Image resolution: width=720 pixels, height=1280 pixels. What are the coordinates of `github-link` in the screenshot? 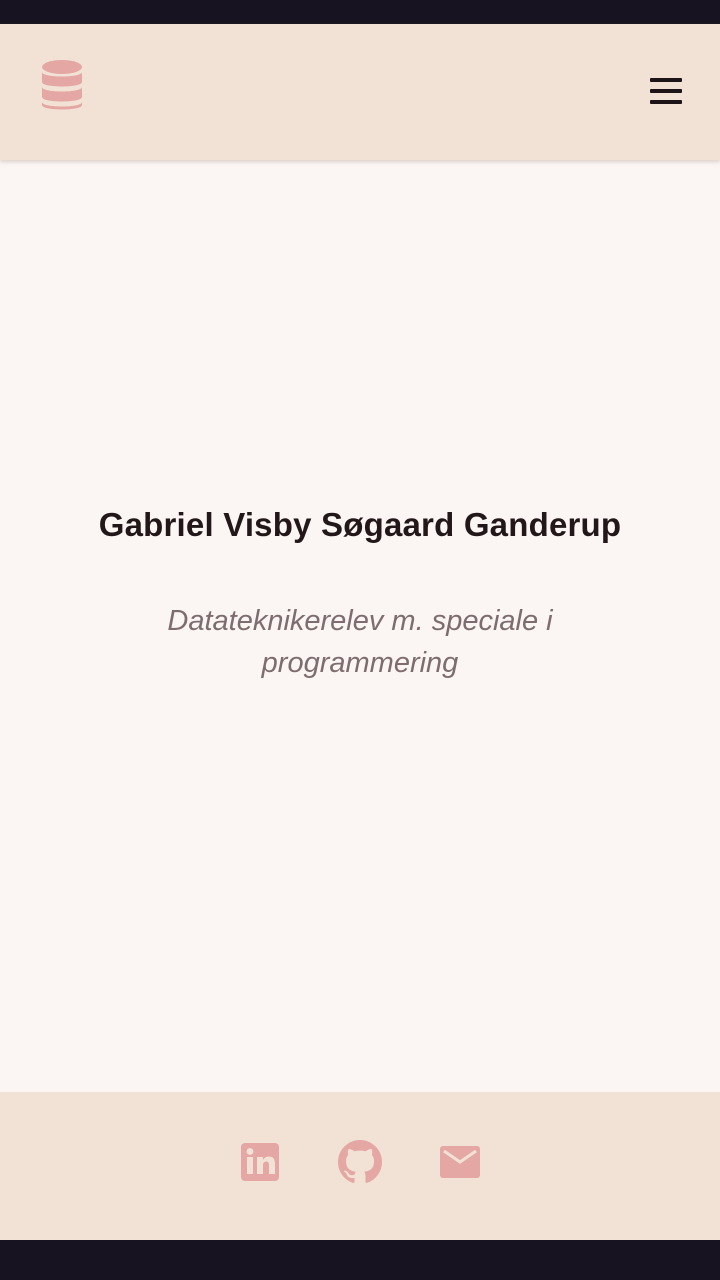 It's located at (360, 1162).